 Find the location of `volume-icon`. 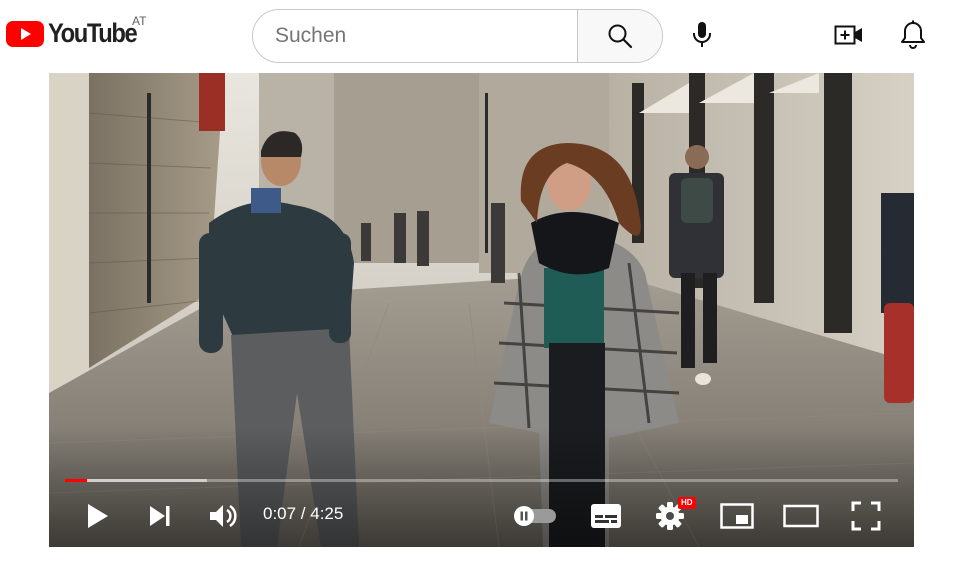

volume-icon is located at coordinates (223, 516).